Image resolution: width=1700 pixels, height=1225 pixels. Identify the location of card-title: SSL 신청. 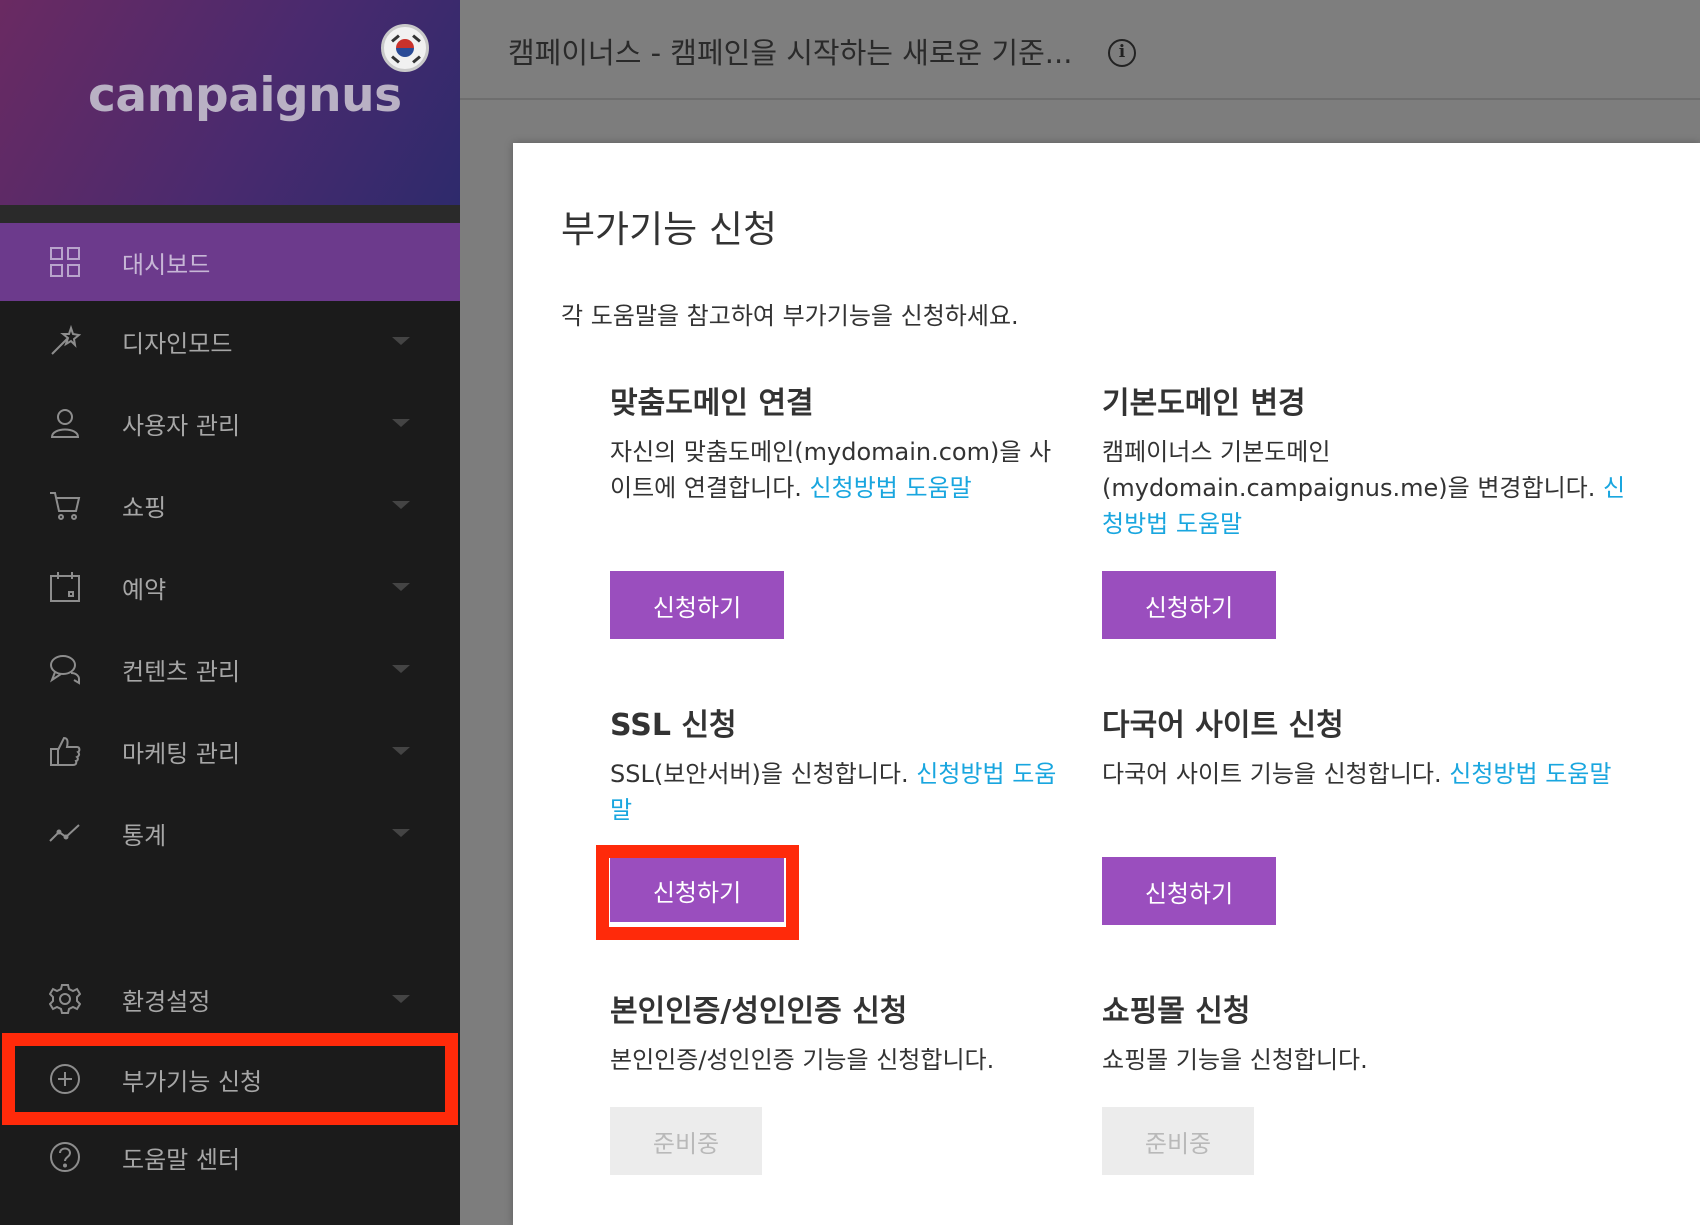
(673, 725).